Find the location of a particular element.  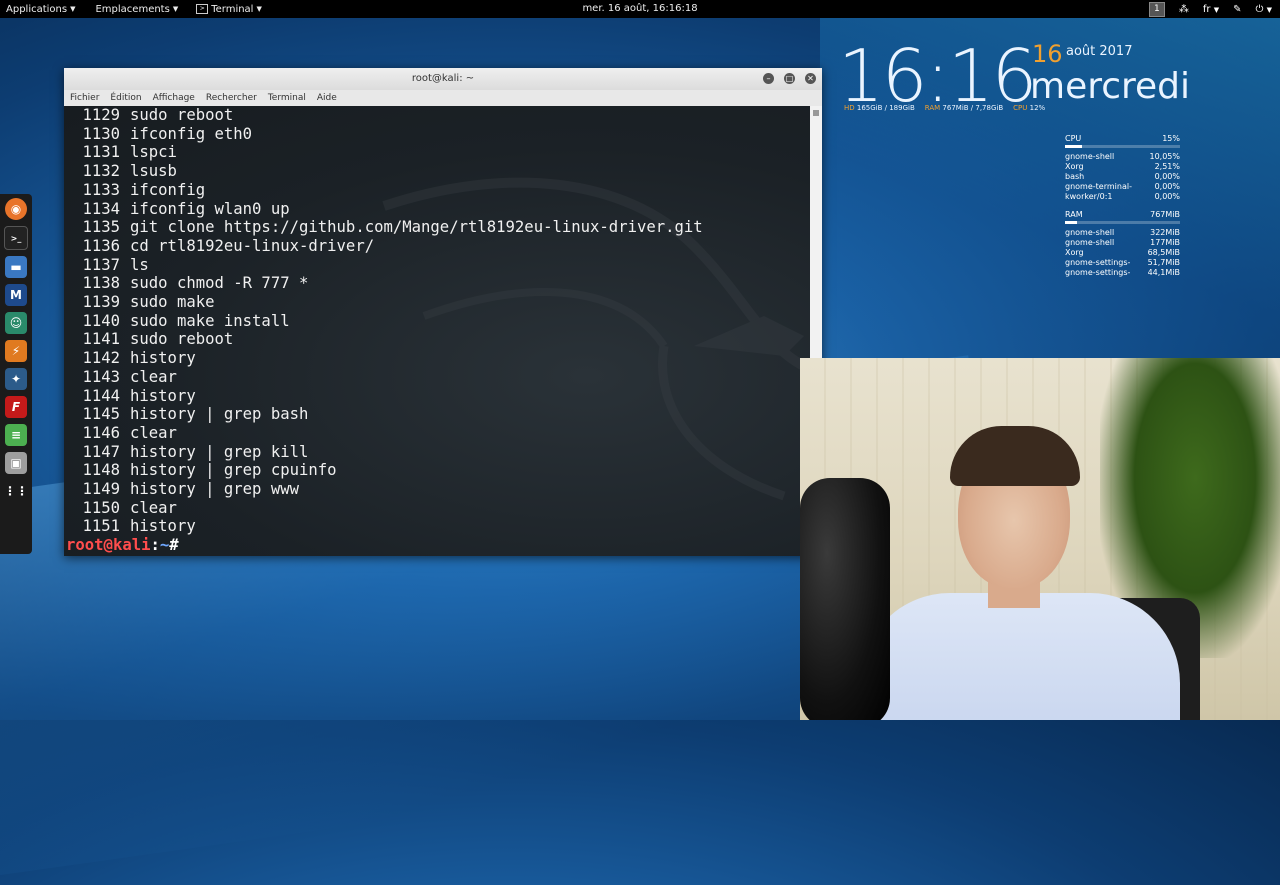

history-line: 1138 sudo chmod -R 777 * is located at coordinates (388, 283).